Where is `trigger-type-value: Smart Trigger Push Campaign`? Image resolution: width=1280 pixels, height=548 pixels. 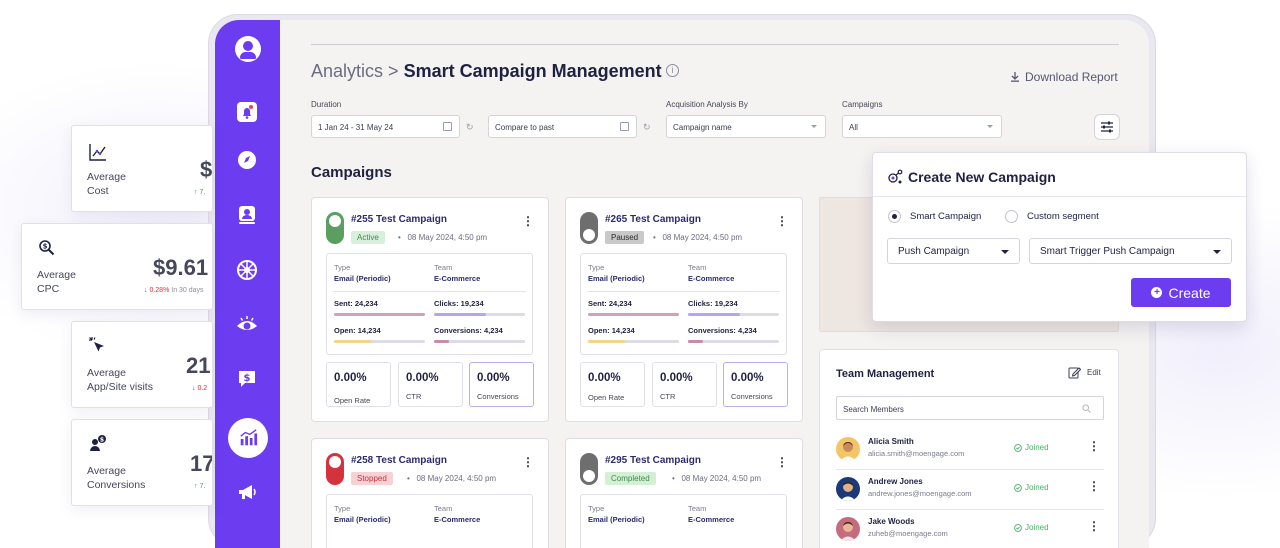
trigger-type-value: Smart Trigger Push Campaign is located at coordinates (1107, 251).